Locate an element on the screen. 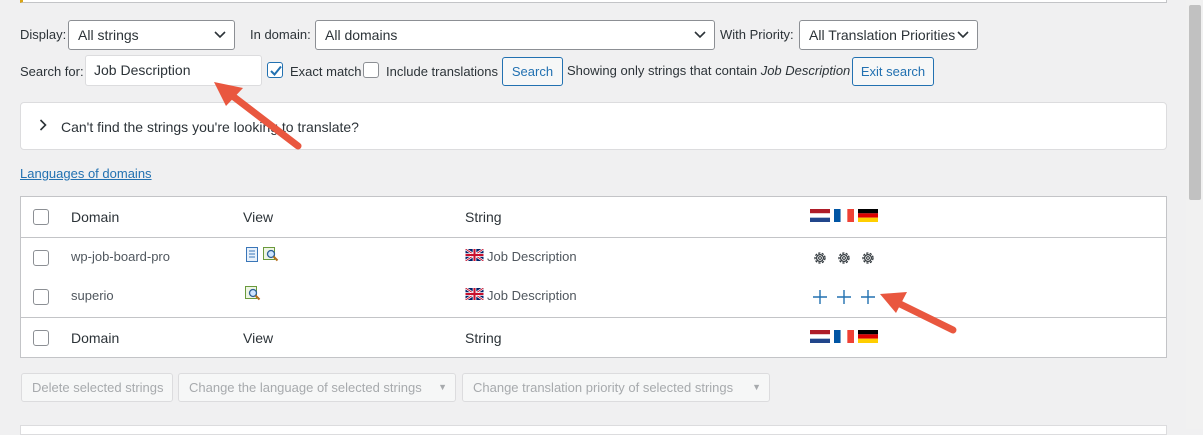 The height and width of the screenshot is (435, 1203). delete-selected-button: Delete selected strings is located at coordinates (97, 387).